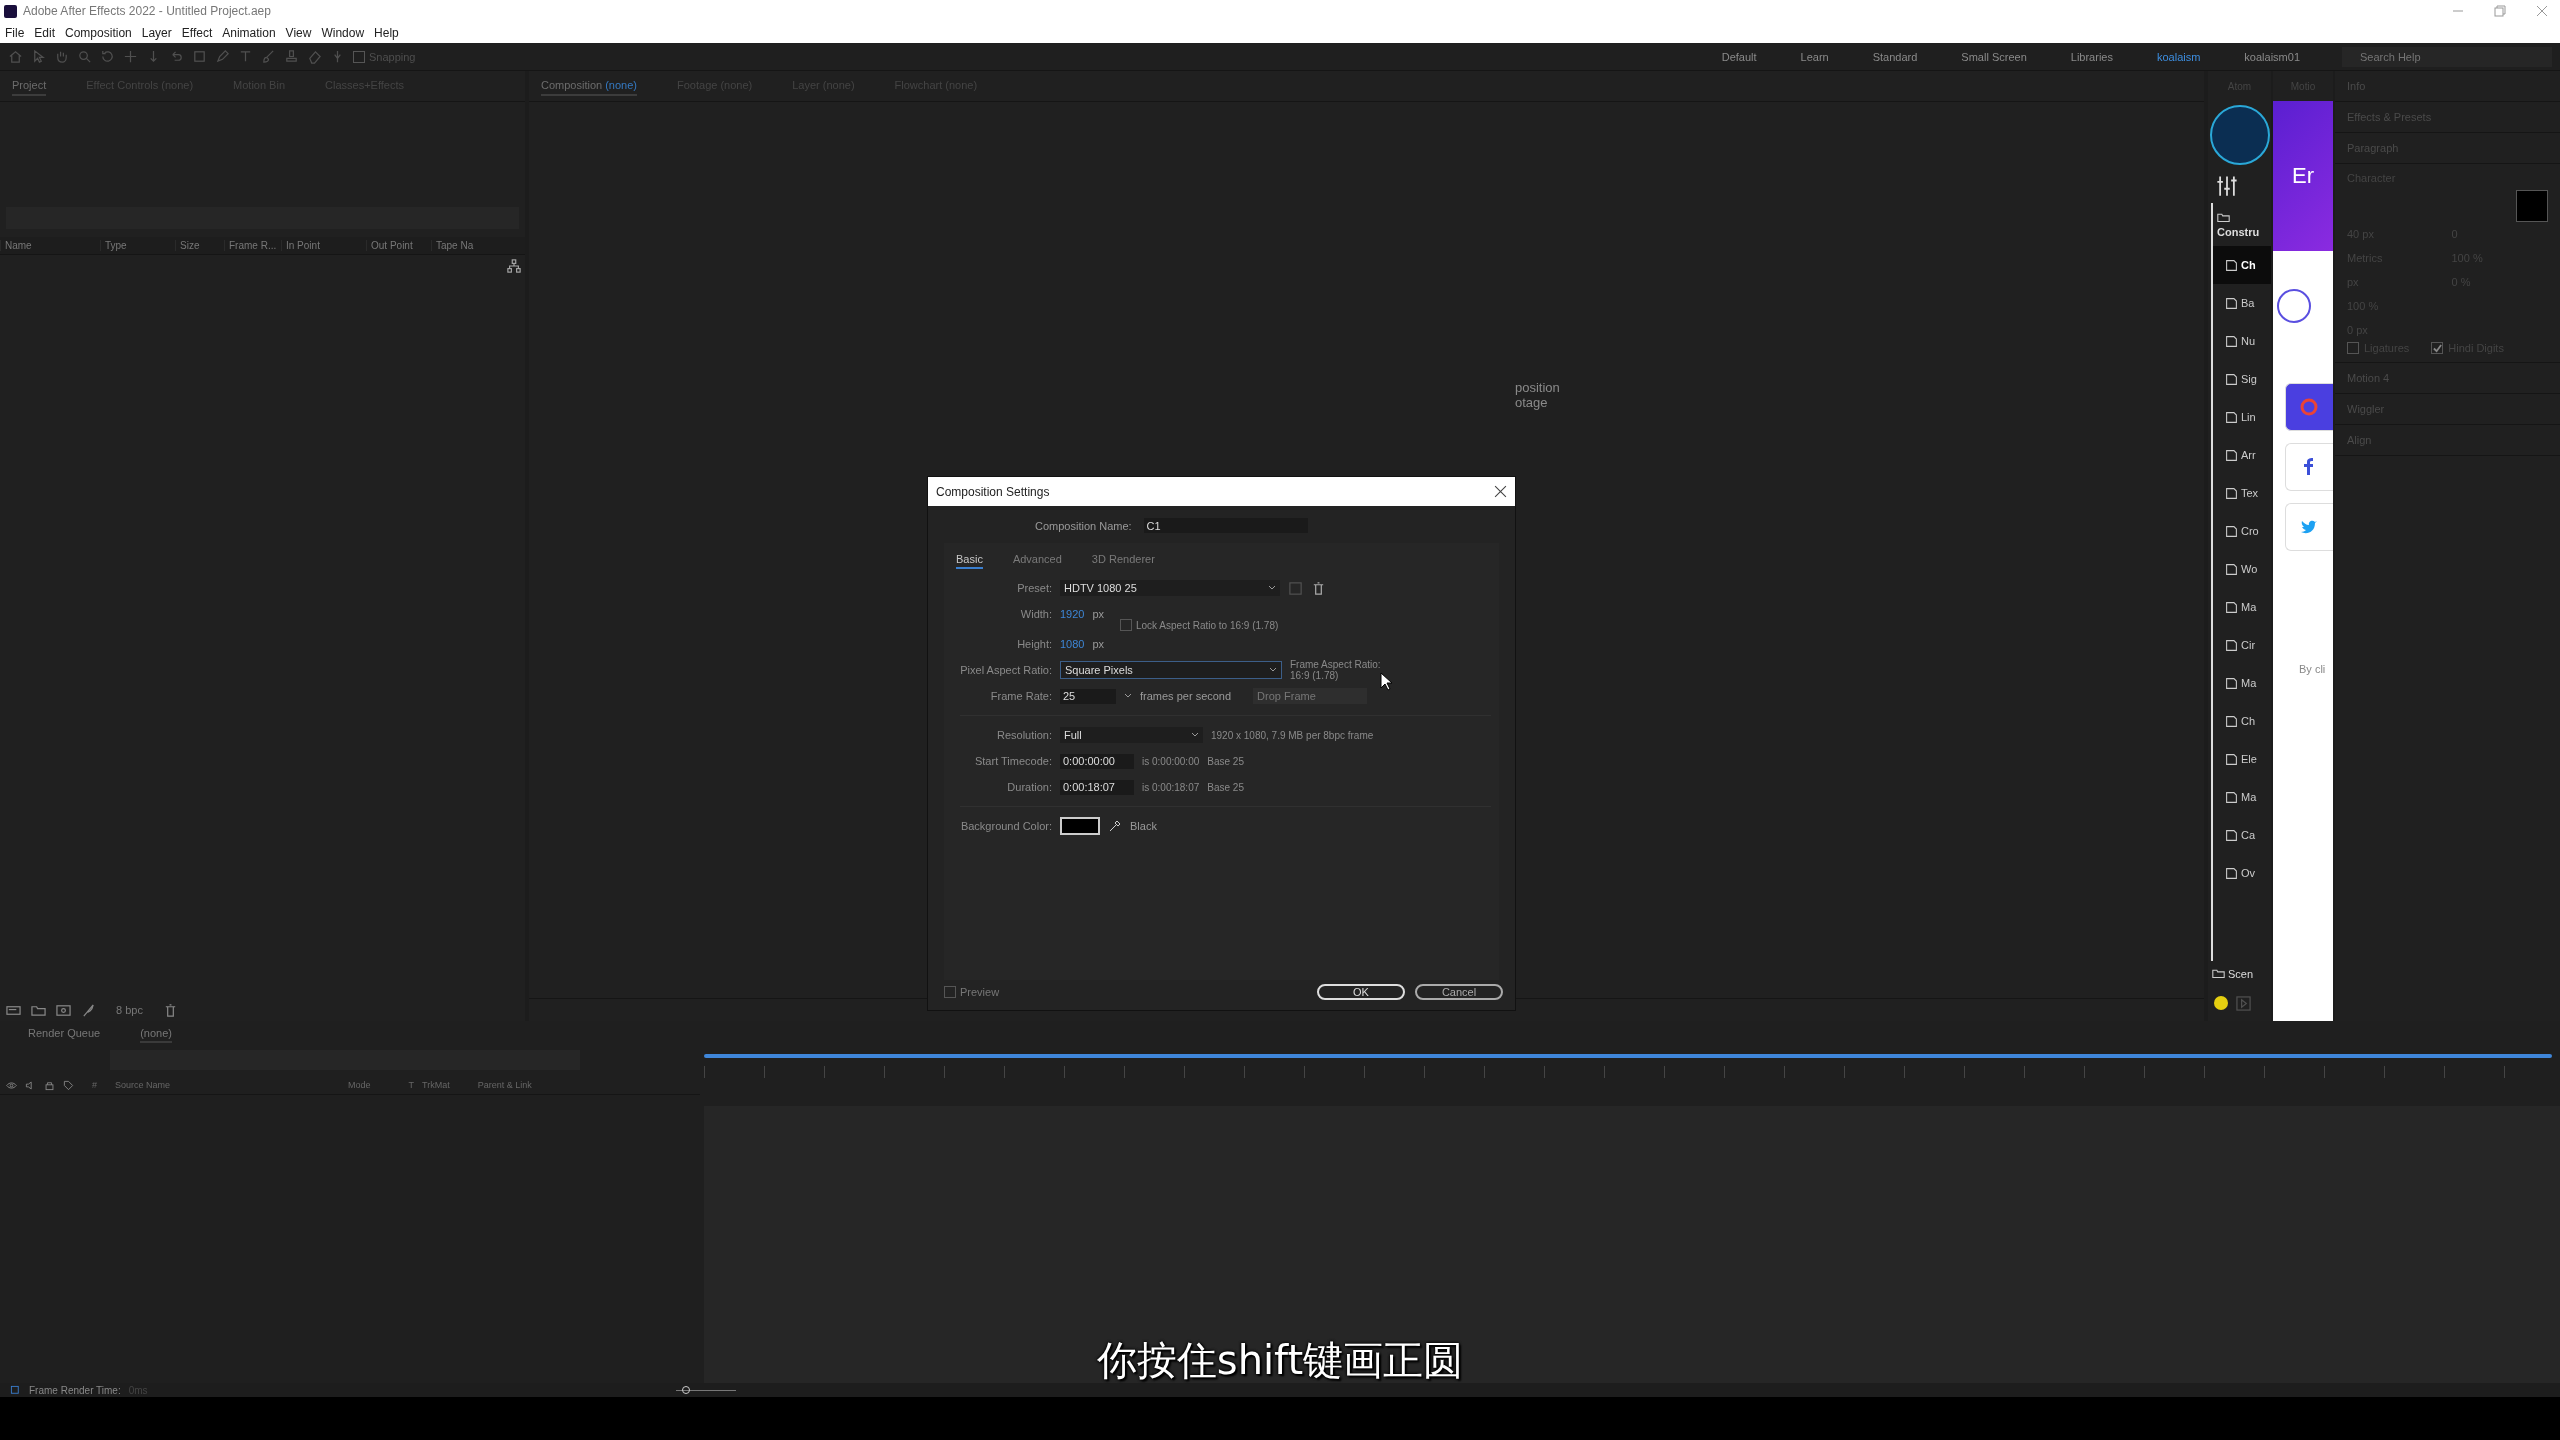  Describe the element at coordinates (291, 56) in the screenshot. I see `stamp-icon` at that location.